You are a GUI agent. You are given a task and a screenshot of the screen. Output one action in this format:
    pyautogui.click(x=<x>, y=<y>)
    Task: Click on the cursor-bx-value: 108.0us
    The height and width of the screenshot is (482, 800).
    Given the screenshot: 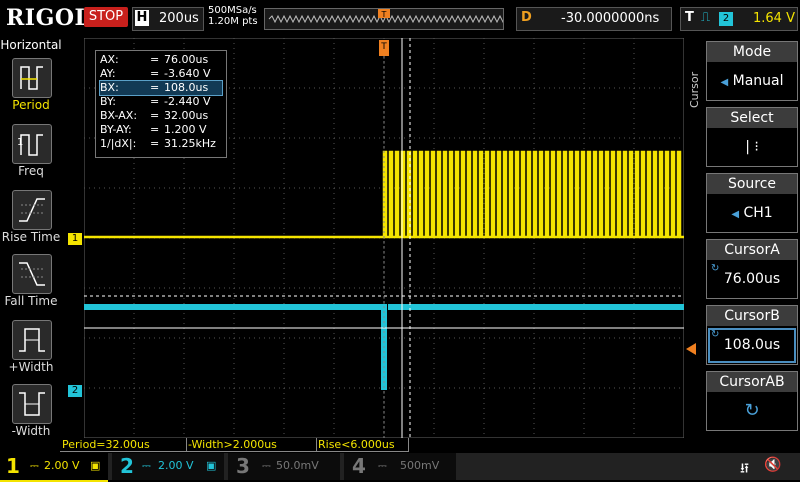 What is the action you would take?
    pyautogui.click(x=186, y=87)
    